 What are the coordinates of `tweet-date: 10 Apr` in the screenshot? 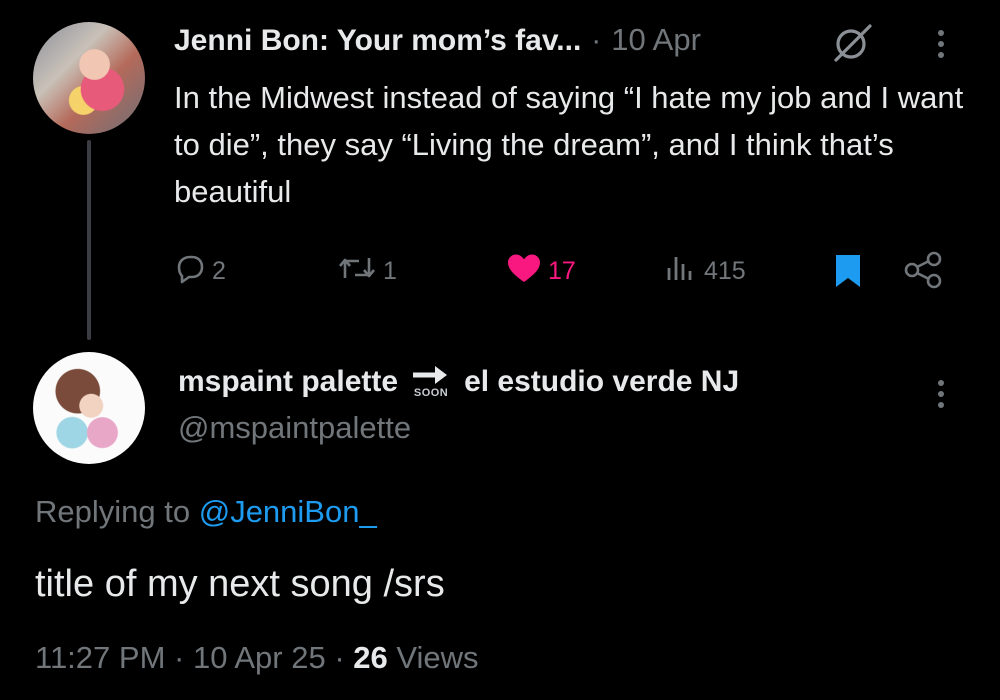 It's located at (656, 40).